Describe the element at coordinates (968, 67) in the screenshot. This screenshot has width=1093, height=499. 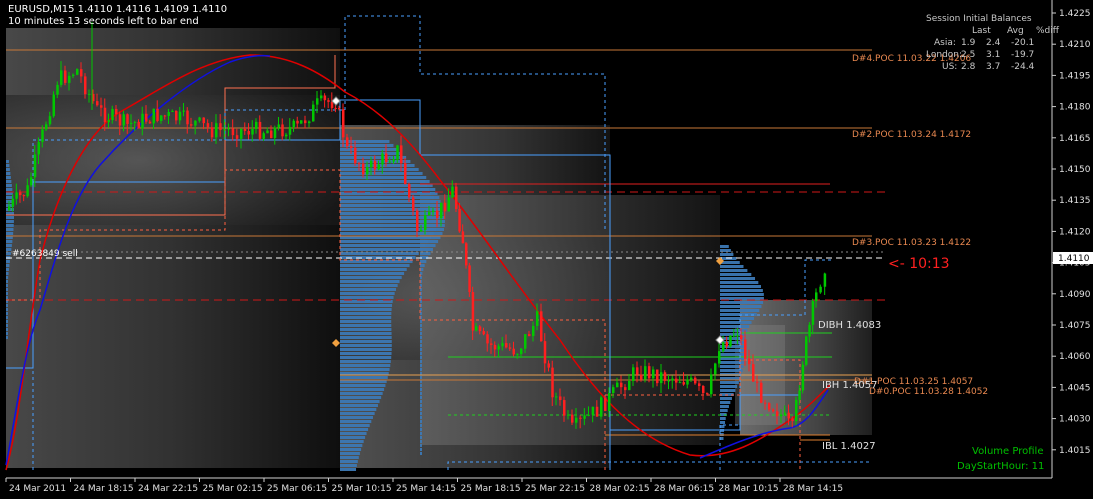
I see `row-us-last: 2.8` at that location.